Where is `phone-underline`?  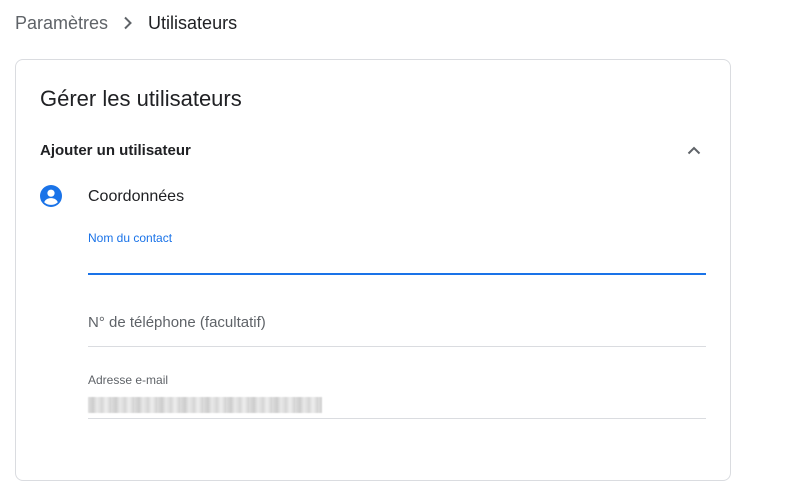 phone-underline is located at coordinates (397, 346).